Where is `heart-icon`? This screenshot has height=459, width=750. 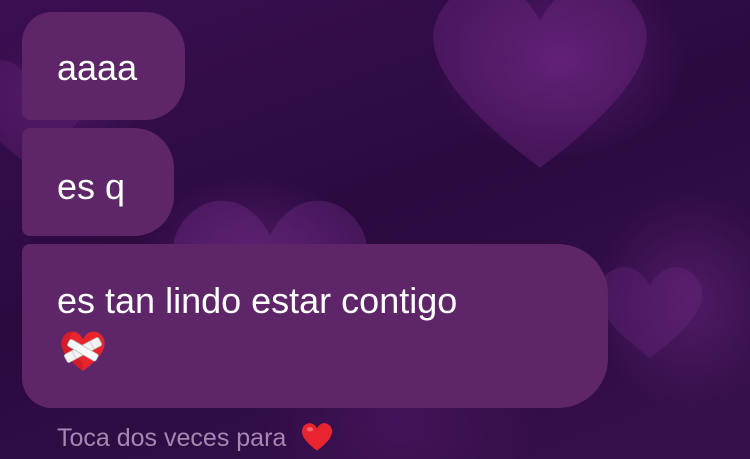 heart-icon is located at coordinates (317, 437).